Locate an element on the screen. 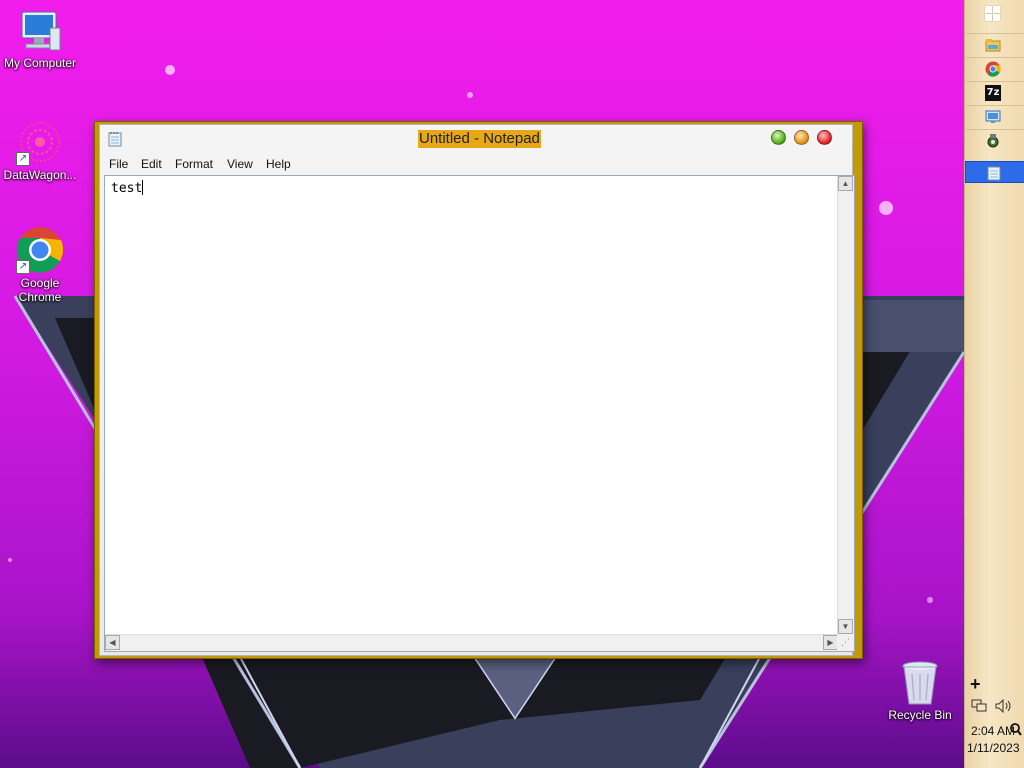 The height and width of the screenshot is (768, 1024). maximize-button is located at coordinates (801, 137).